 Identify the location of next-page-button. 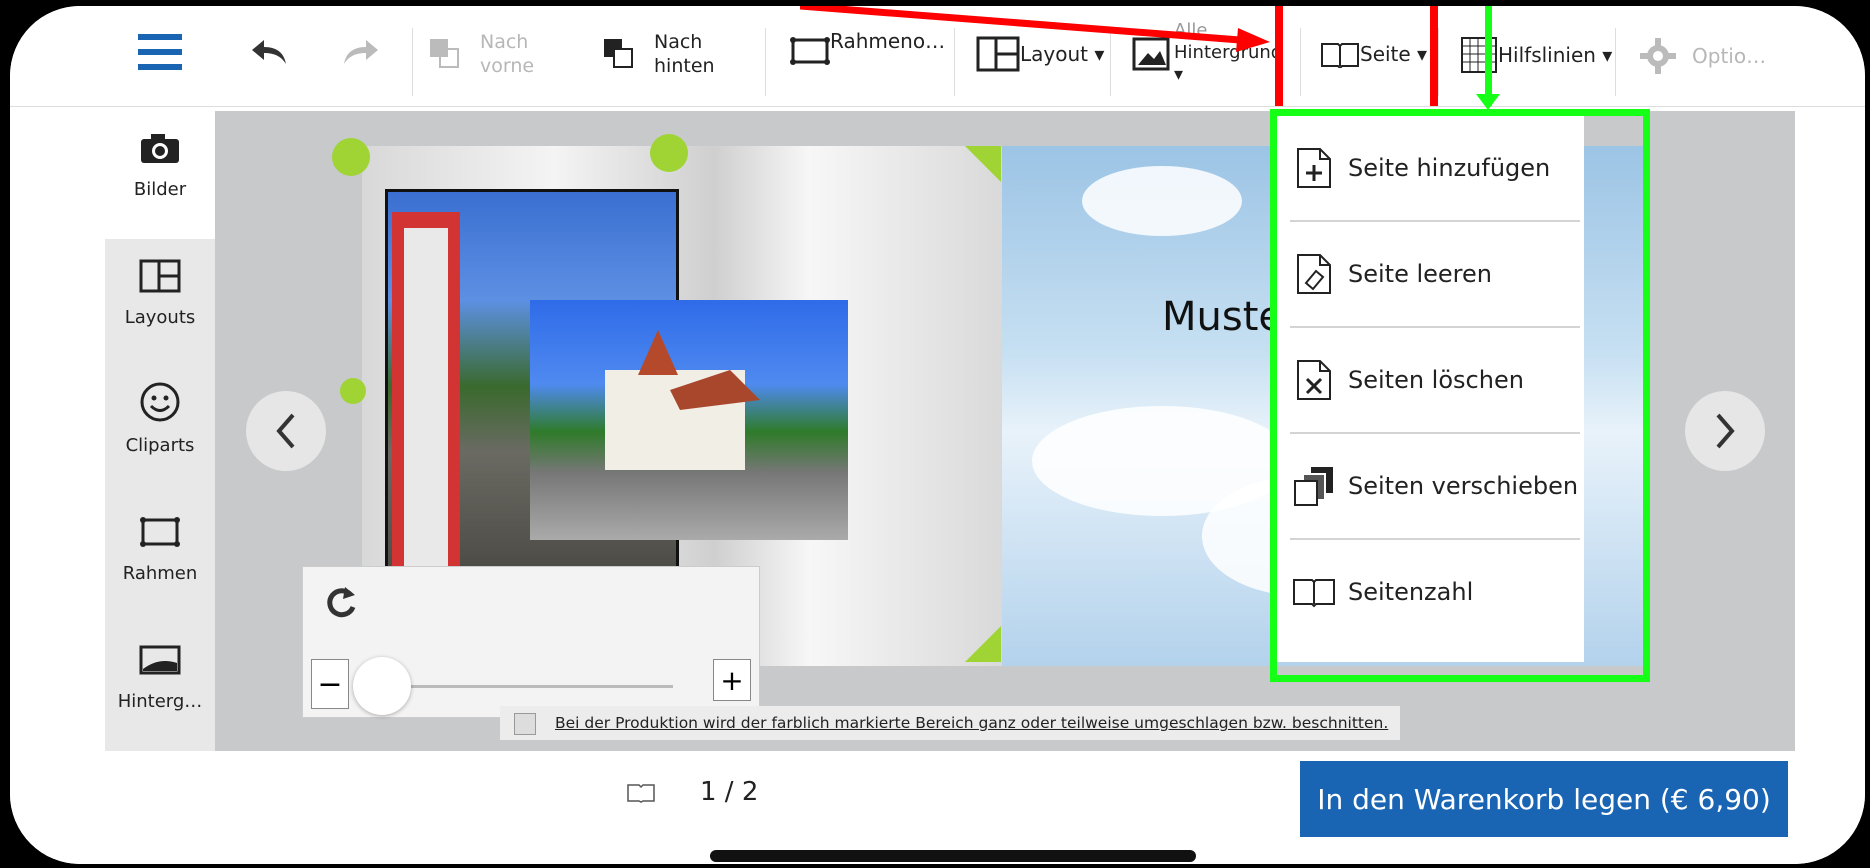
(1725, 431).